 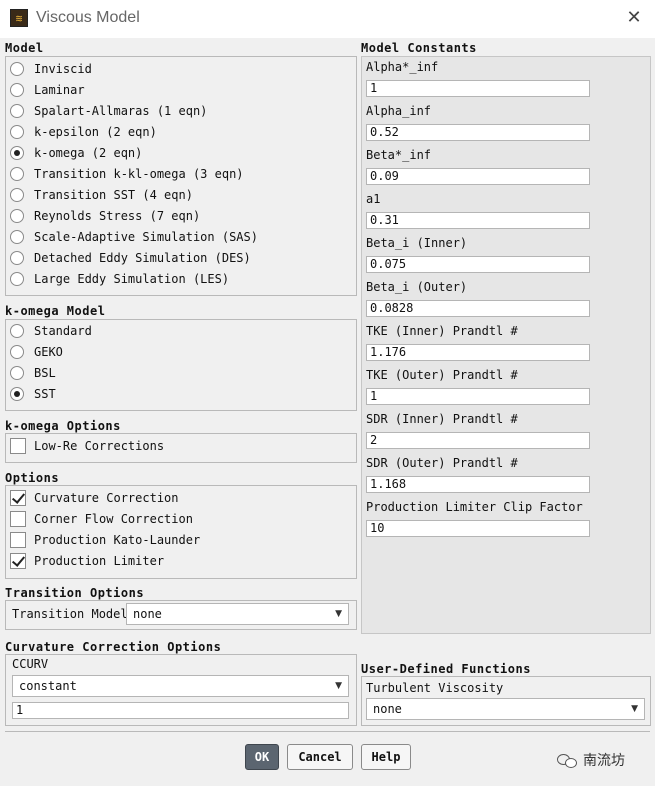 What do you see at coordinates (320, 757) in the screenshot?
I see `cancel-button: Cancel` at bounding box center [320, 757].